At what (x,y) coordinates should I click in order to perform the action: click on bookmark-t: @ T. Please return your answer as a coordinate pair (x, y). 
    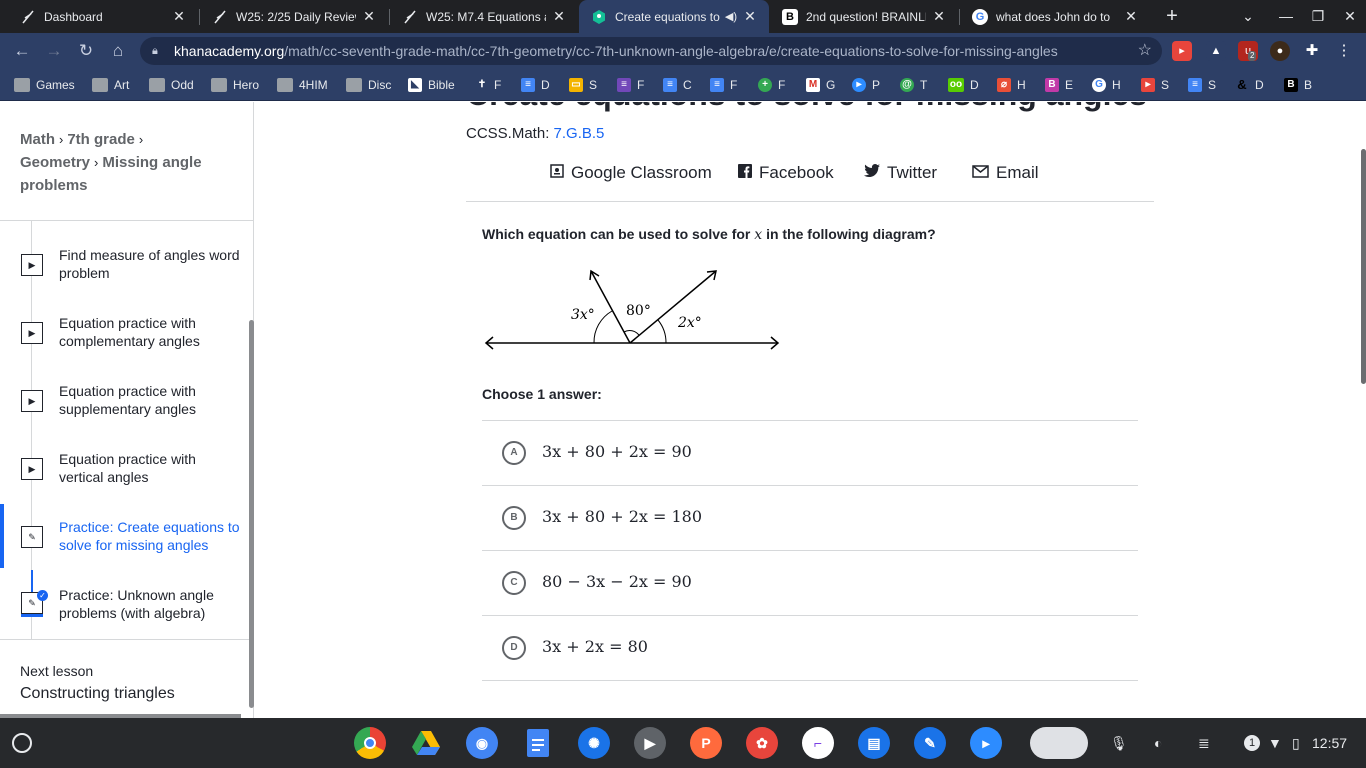
    Looking at the image, I should click on (913, 85).